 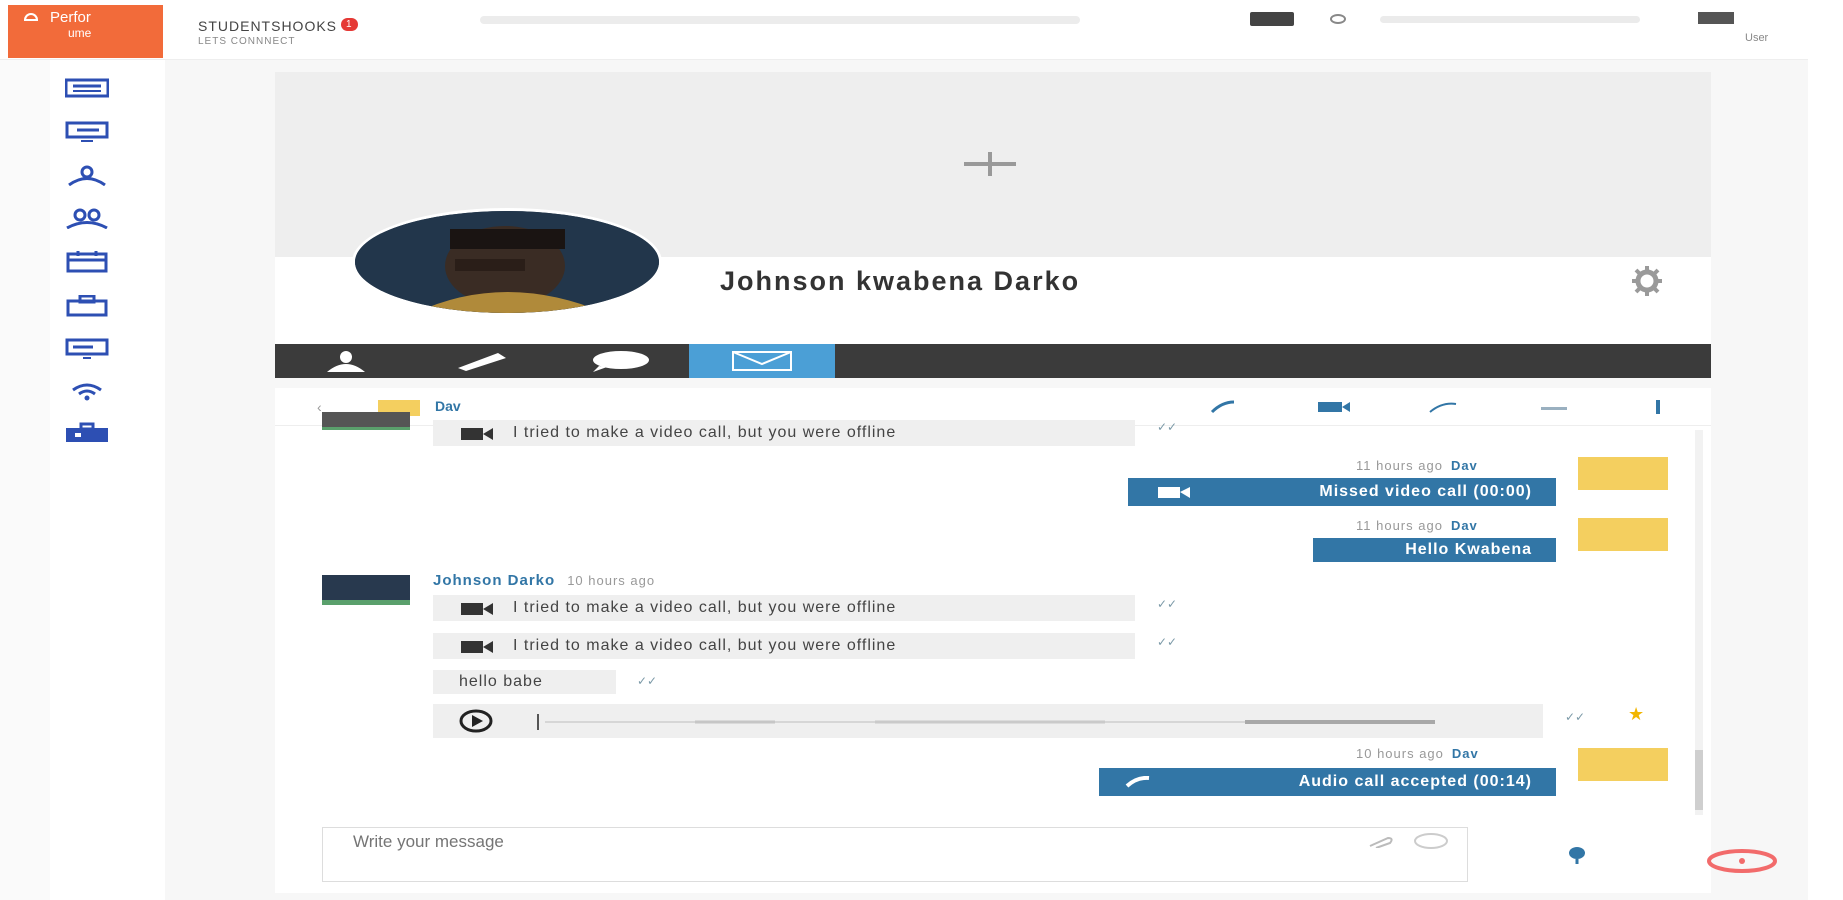 I want to click on tab-posts, so click(x=482, y=361).